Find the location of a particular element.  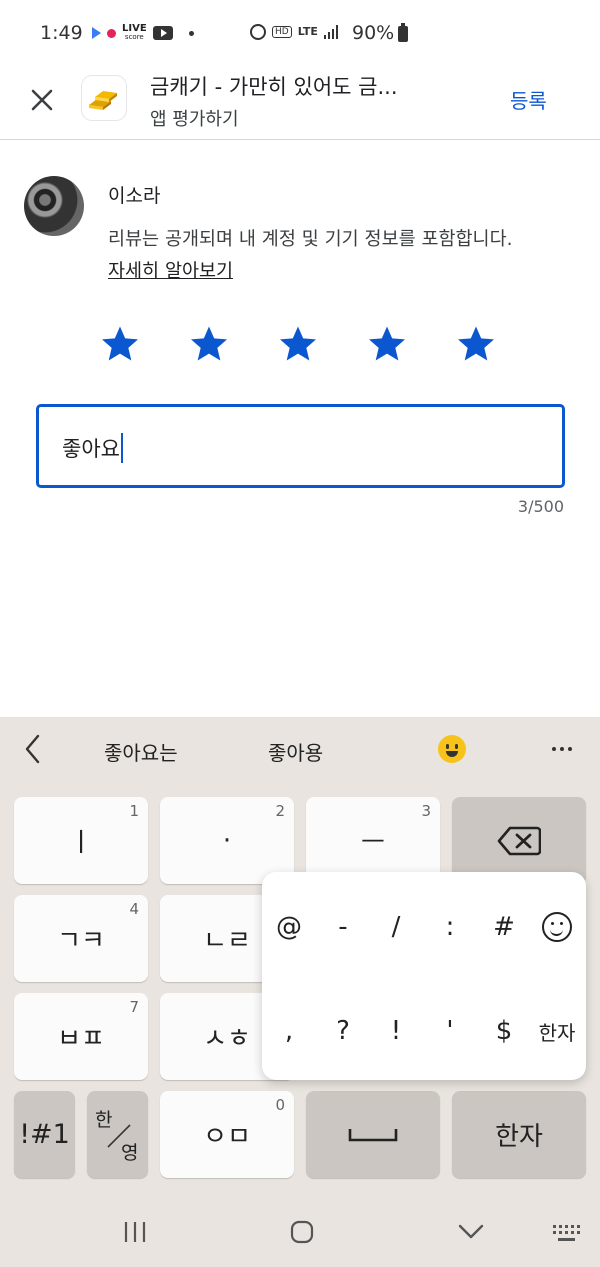

youtube-icon is located at coordinates (162, 33).